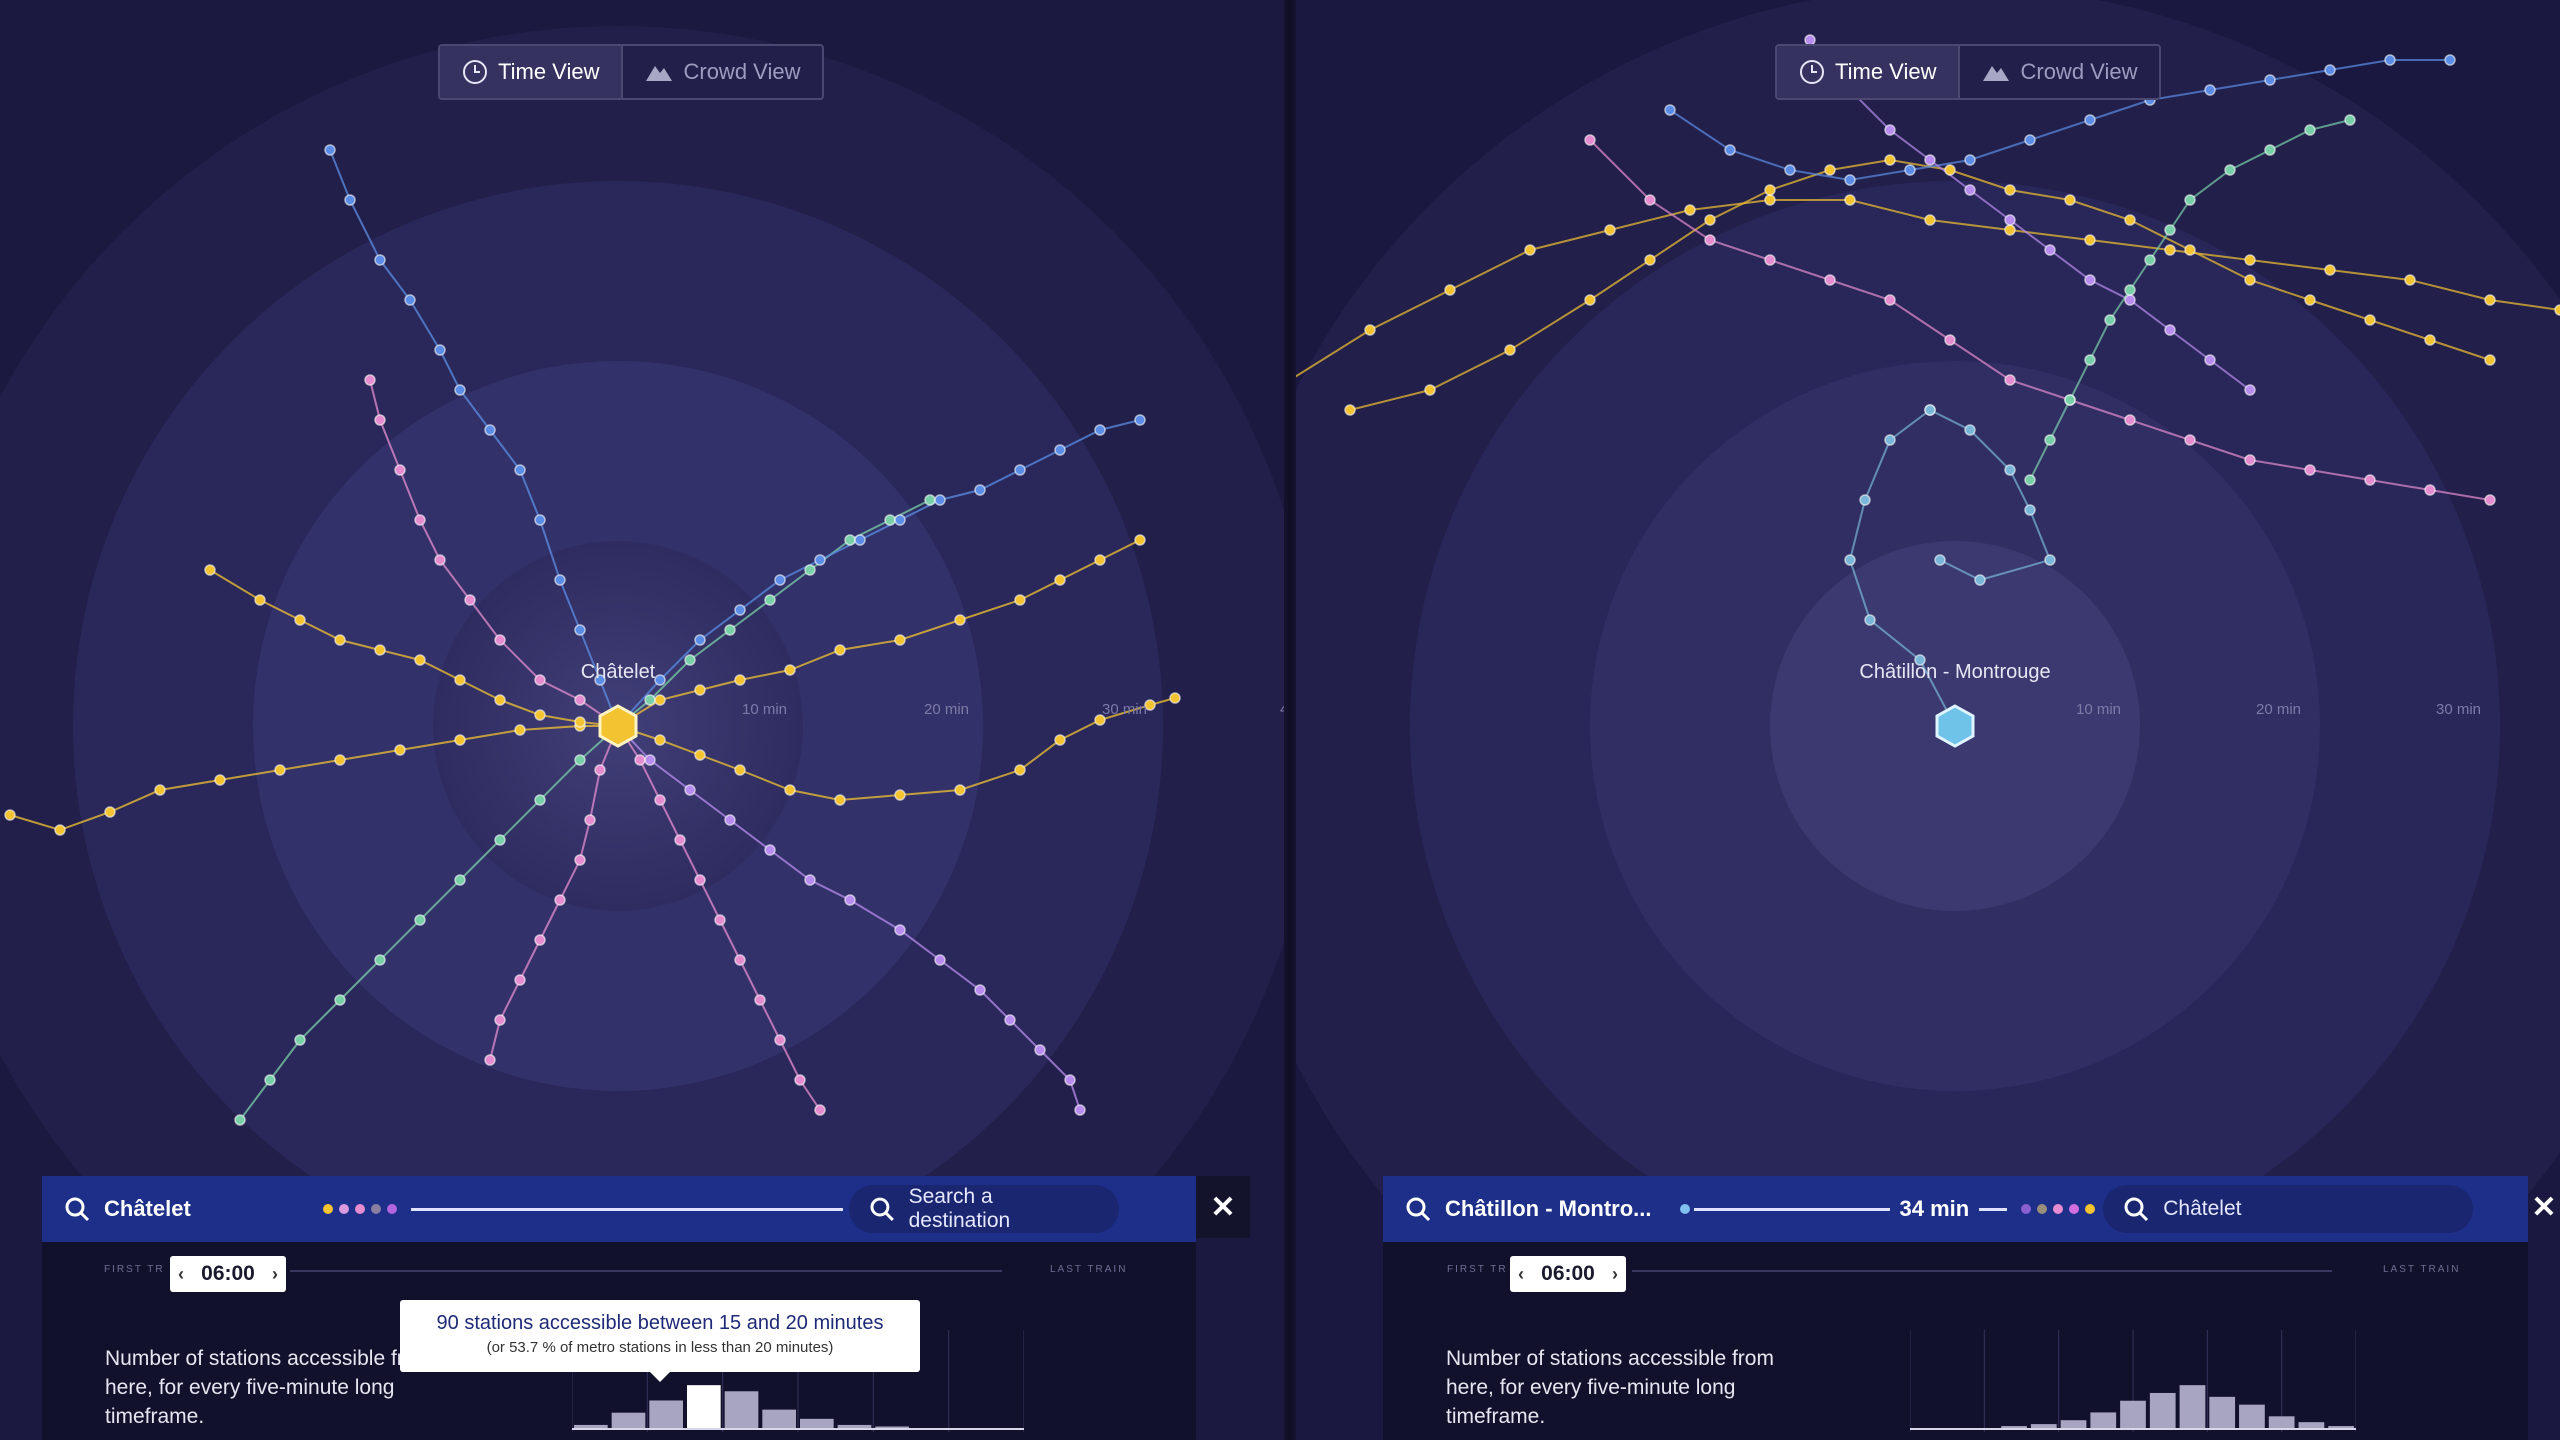 Image resolution: width=2560 pixels, height=1440 pixels. Describe the element at coordinates (1568, 1274) in the screenshot. I see `time-selector: ‹ 06:00 ›` at that location.